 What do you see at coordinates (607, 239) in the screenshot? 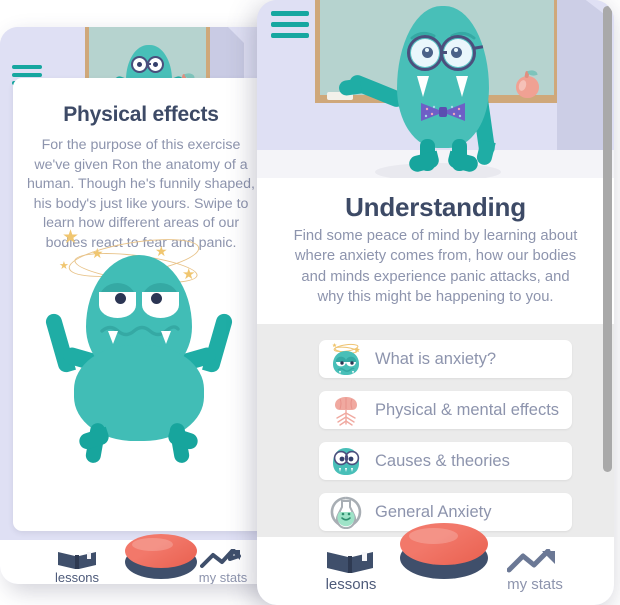
I see `right-vertical-scrollbar` at bounding box center [607, 239].